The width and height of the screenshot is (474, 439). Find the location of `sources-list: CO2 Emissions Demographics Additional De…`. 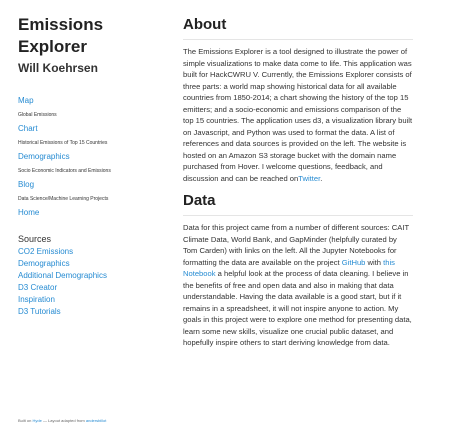

sources-list: CO2 Emissions Demographics Additional De… is located at coordinates (93, 282).